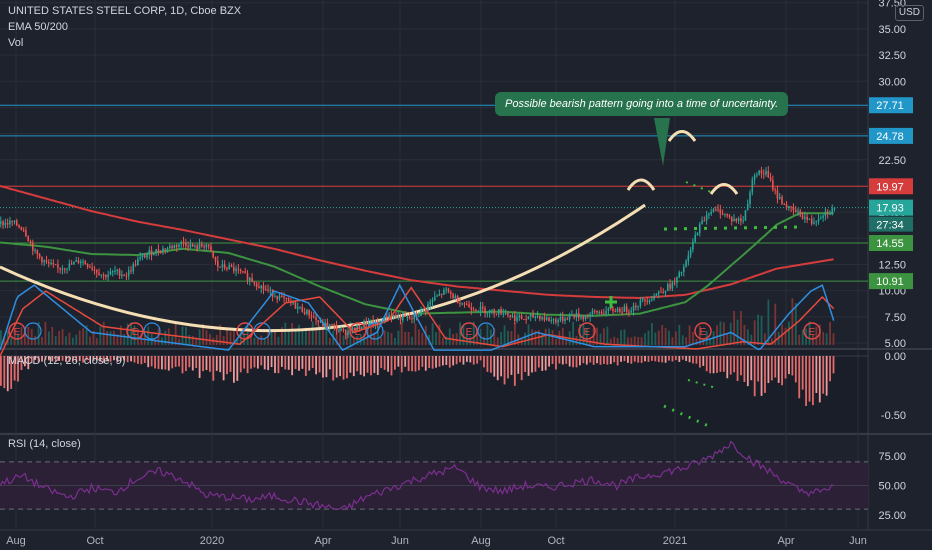 The image size is (932, 550). Describe the element at coordinates (909, 13) in the screenshot. I see `currency-button: USD` at that location.